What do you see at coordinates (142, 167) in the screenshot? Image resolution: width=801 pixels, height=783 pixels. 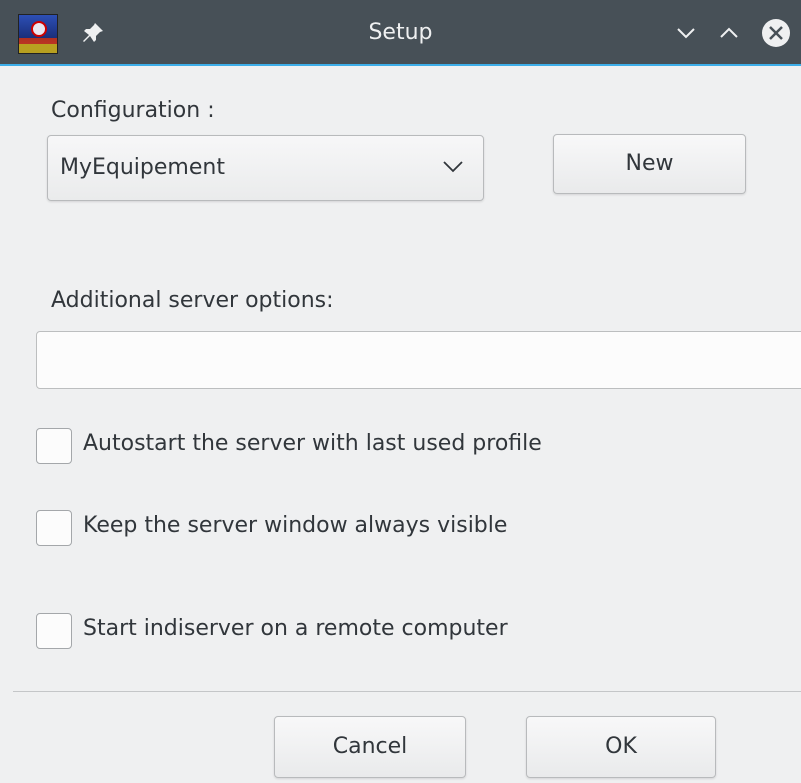 I see `configuration-selected-value: MyEquipement` at bounding box center [142, 167].